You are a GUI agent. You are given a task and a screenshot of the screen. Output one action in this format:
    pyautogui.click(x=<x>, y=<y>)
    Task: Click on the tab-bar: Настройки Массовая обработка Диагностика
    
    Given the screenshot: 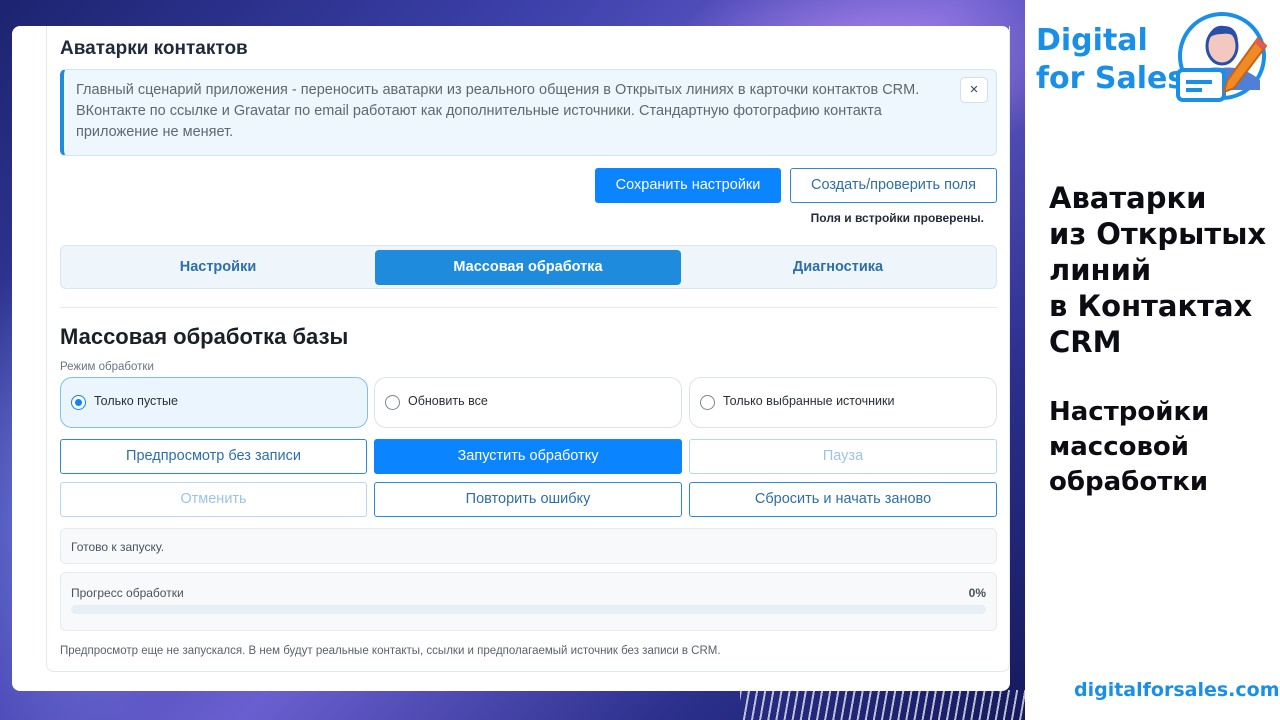 What is the action you would take?
    pyautogui.click(x=528, y=267)
    